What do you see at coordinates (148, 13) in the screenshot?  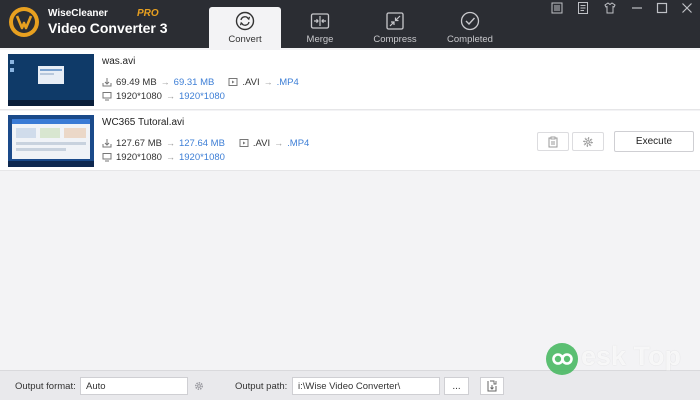 I see `brand-pro-badge: PRO` at bounding box center [148, 13].